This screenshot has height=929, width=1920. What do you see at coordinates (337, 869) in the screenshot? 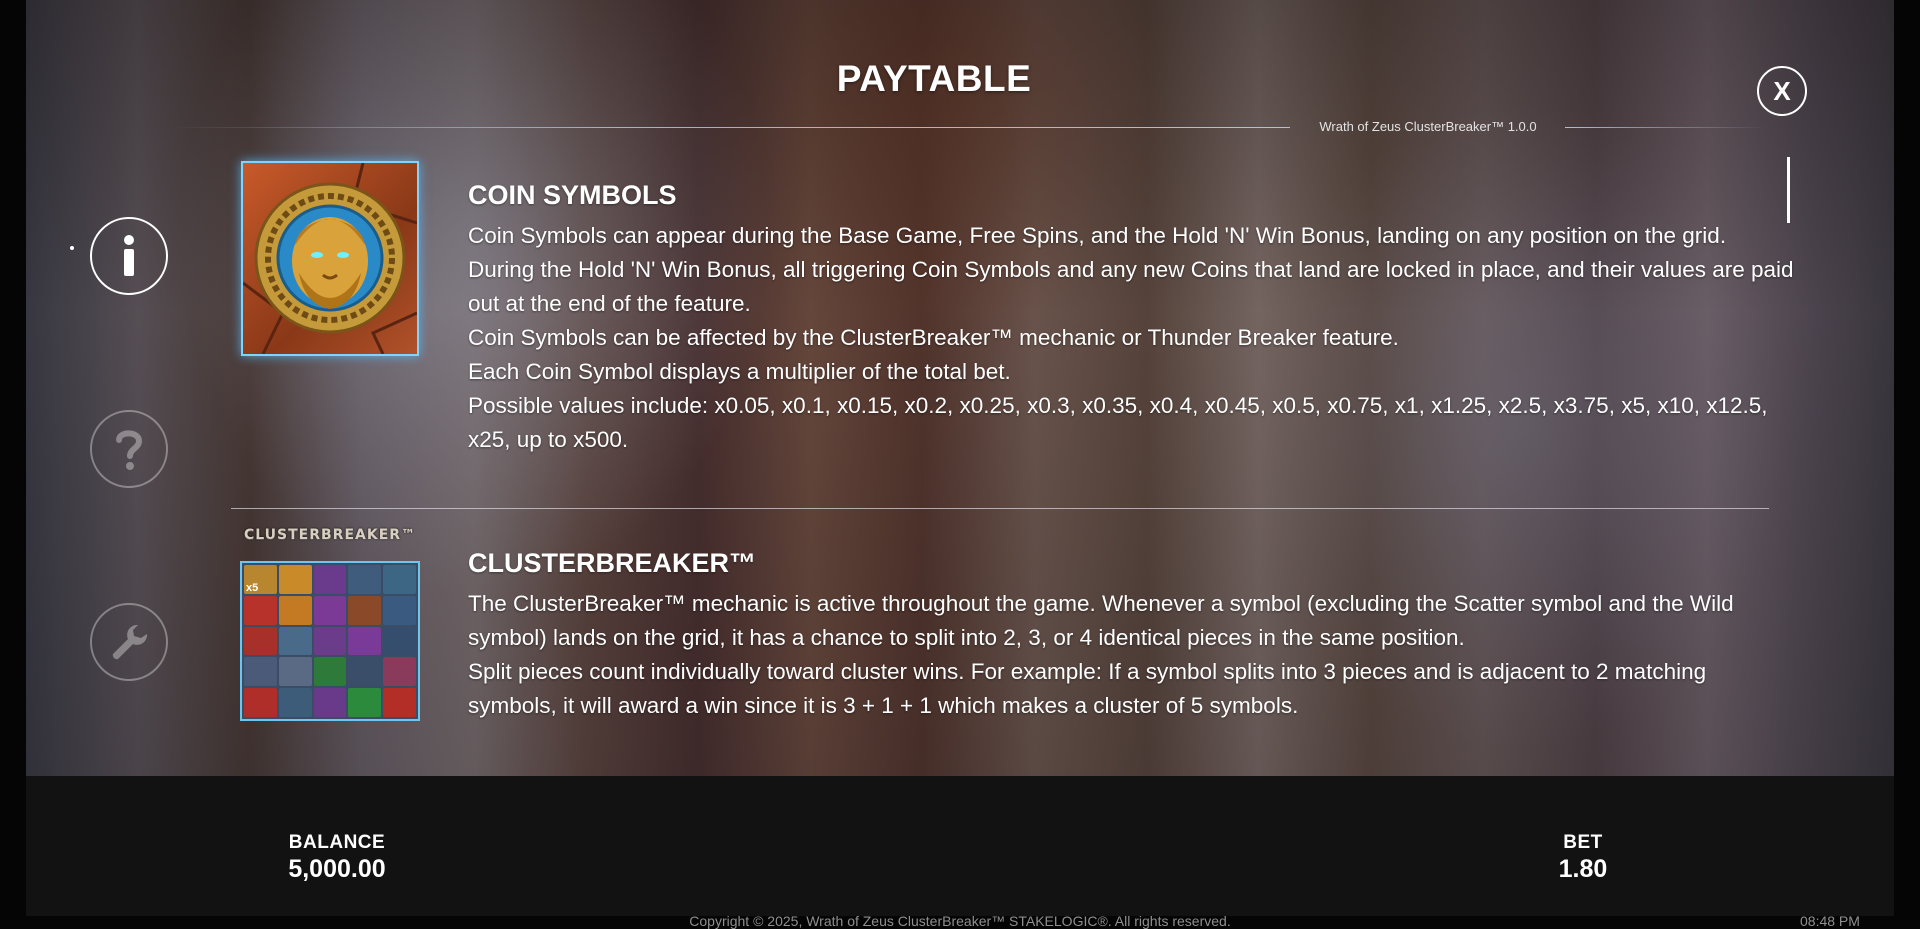
I see `balance-value: 5,000.00` at bounding box center [337, 869].